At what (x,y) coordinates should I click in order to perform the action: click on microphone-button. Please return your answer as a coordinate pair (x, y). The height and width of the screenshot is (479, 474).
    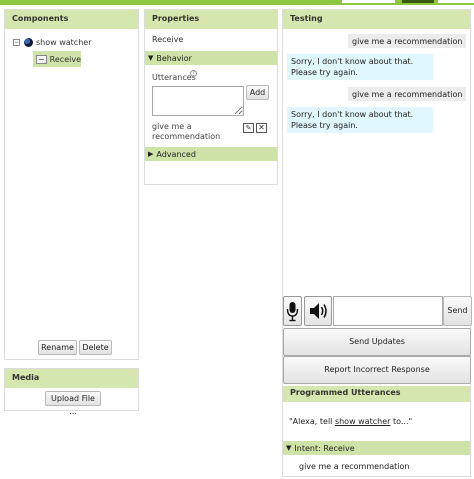
    Looking at the image, I should click on (292, 311).